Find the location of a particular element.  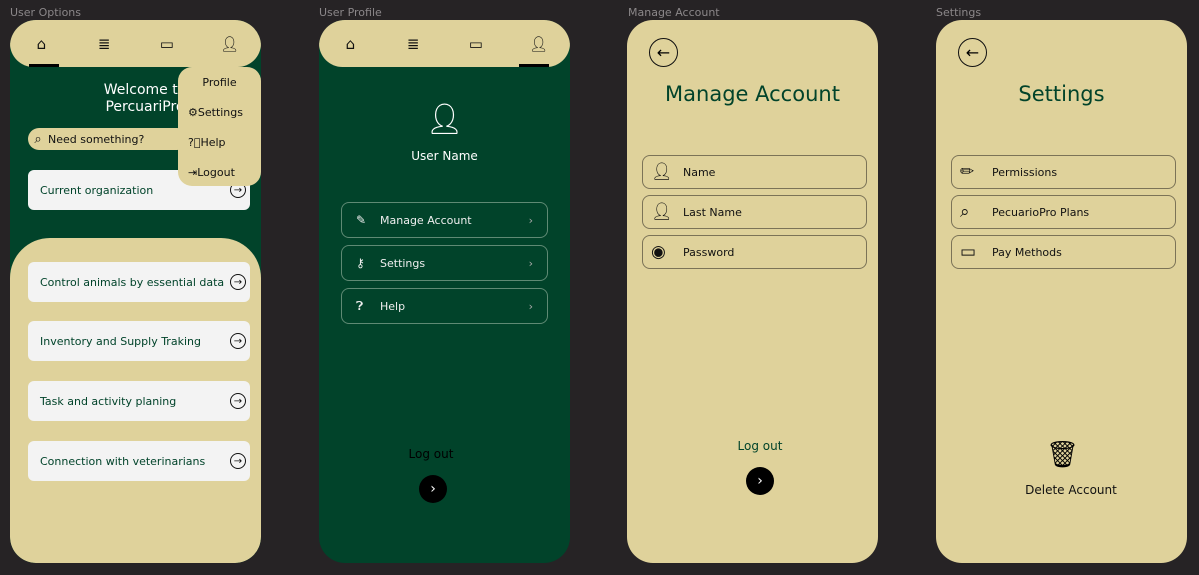

feature-card: Control animals by essential data → is located at coordinates (139, 282).